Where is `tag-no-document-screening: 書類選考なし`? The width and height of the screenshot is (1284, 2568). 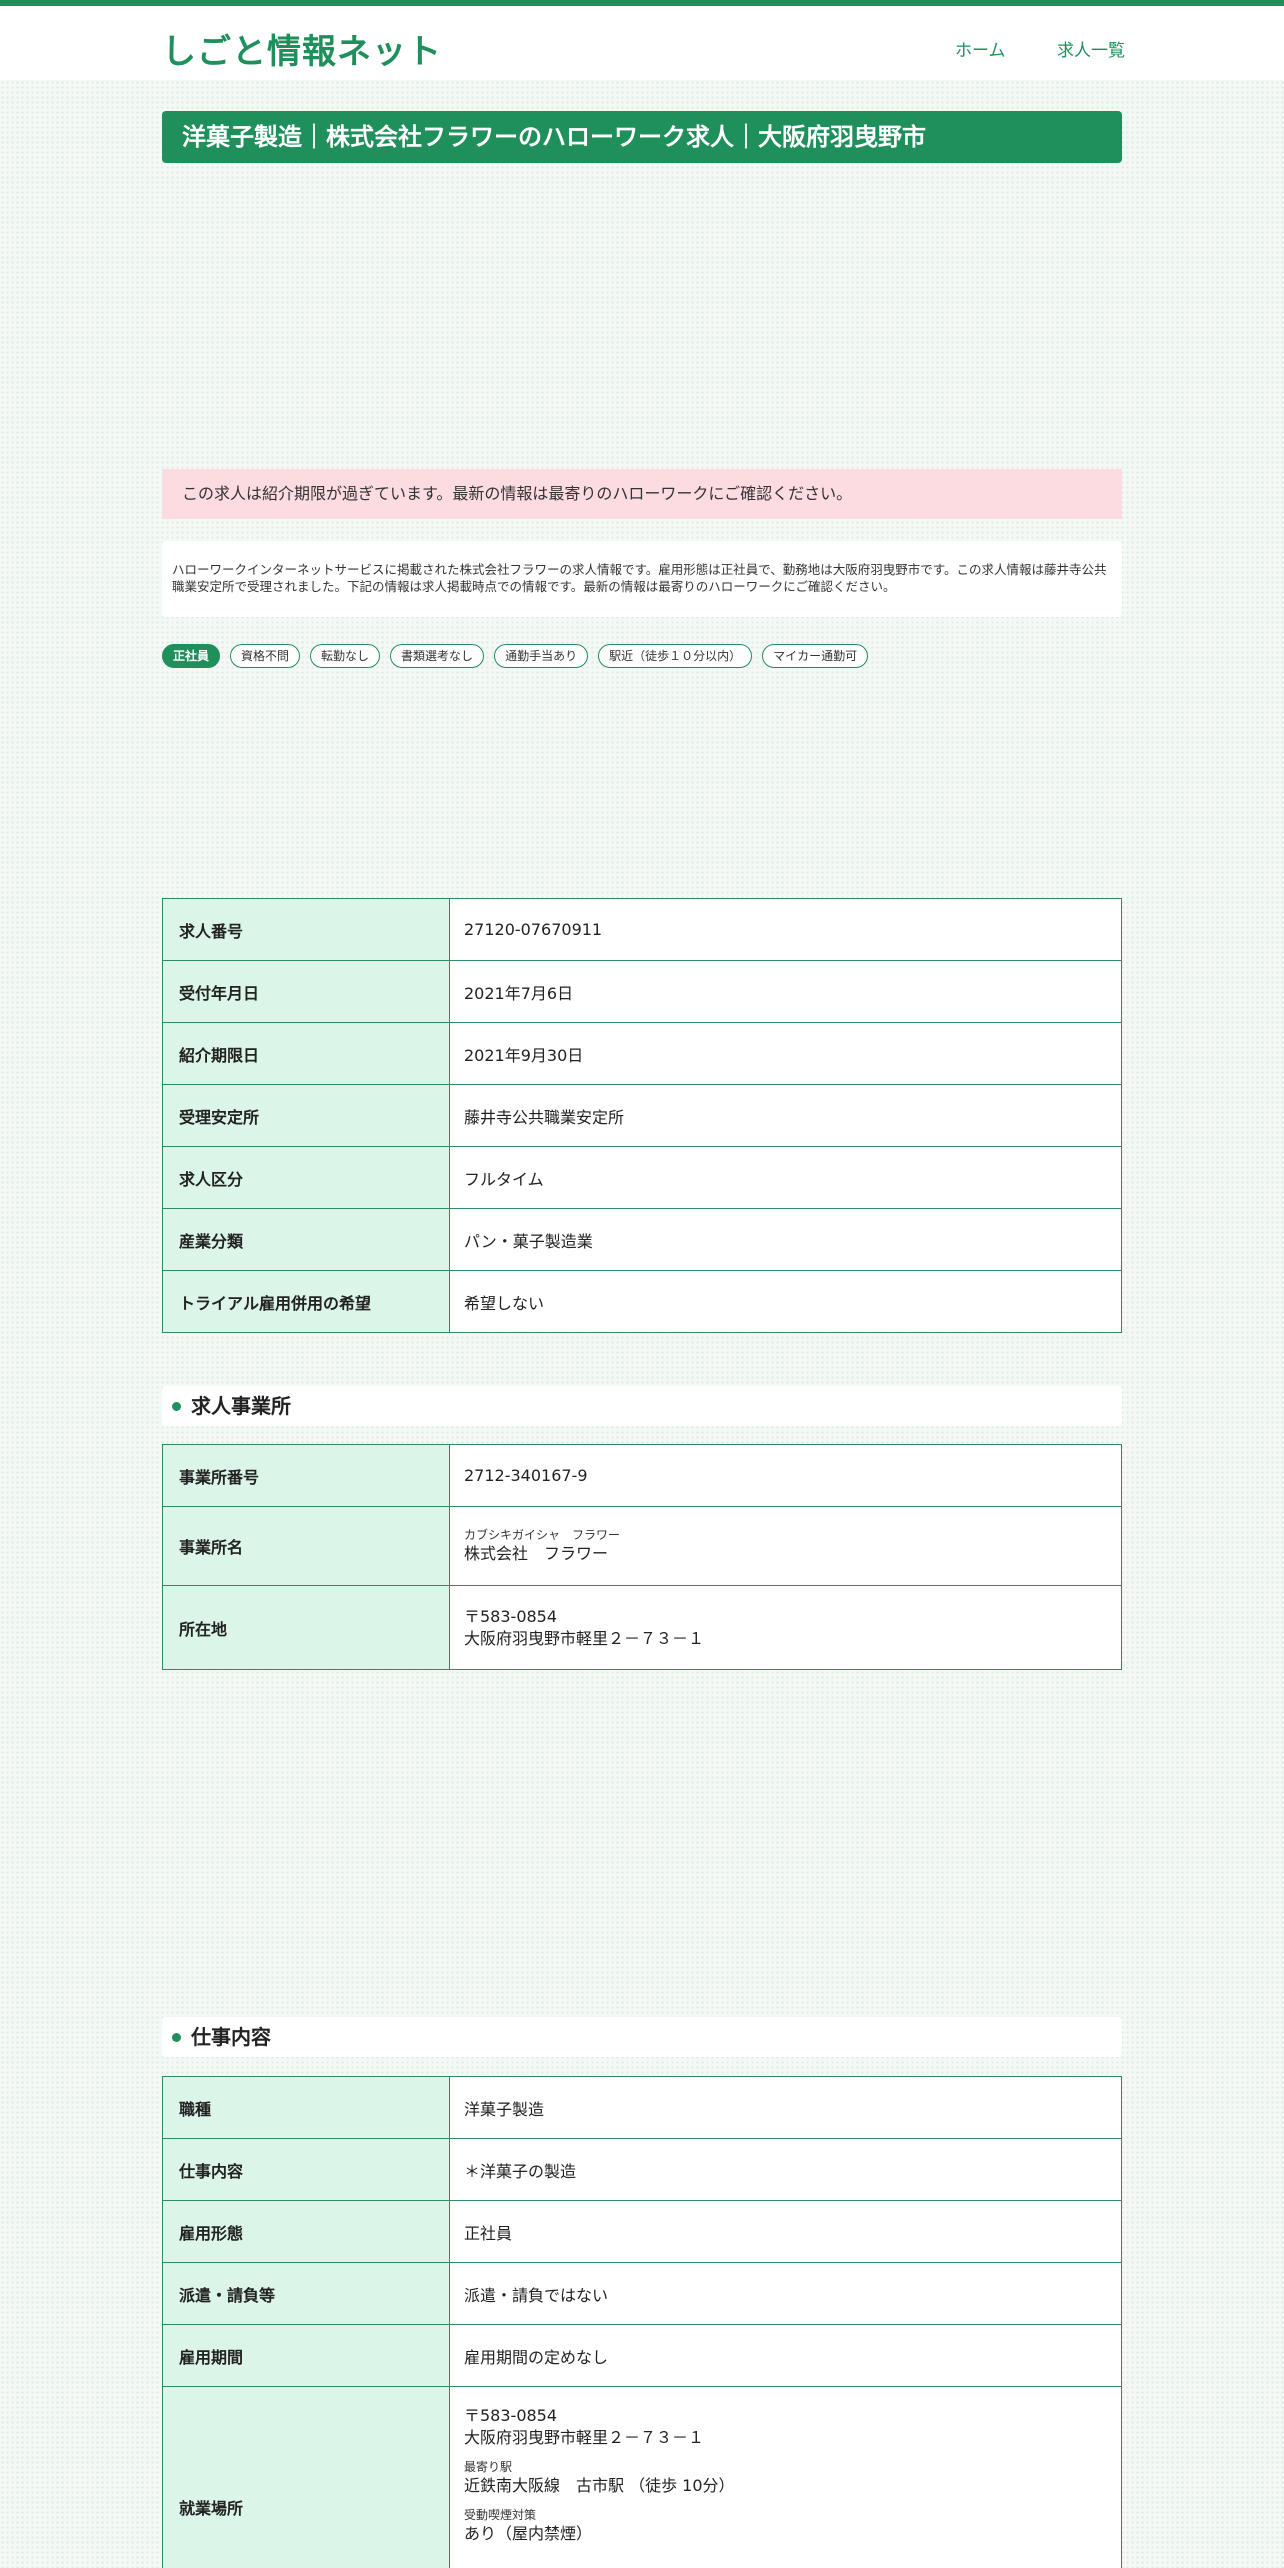 tag-no-document-screening: 書類選考なし is located at coordinates (437, 656).